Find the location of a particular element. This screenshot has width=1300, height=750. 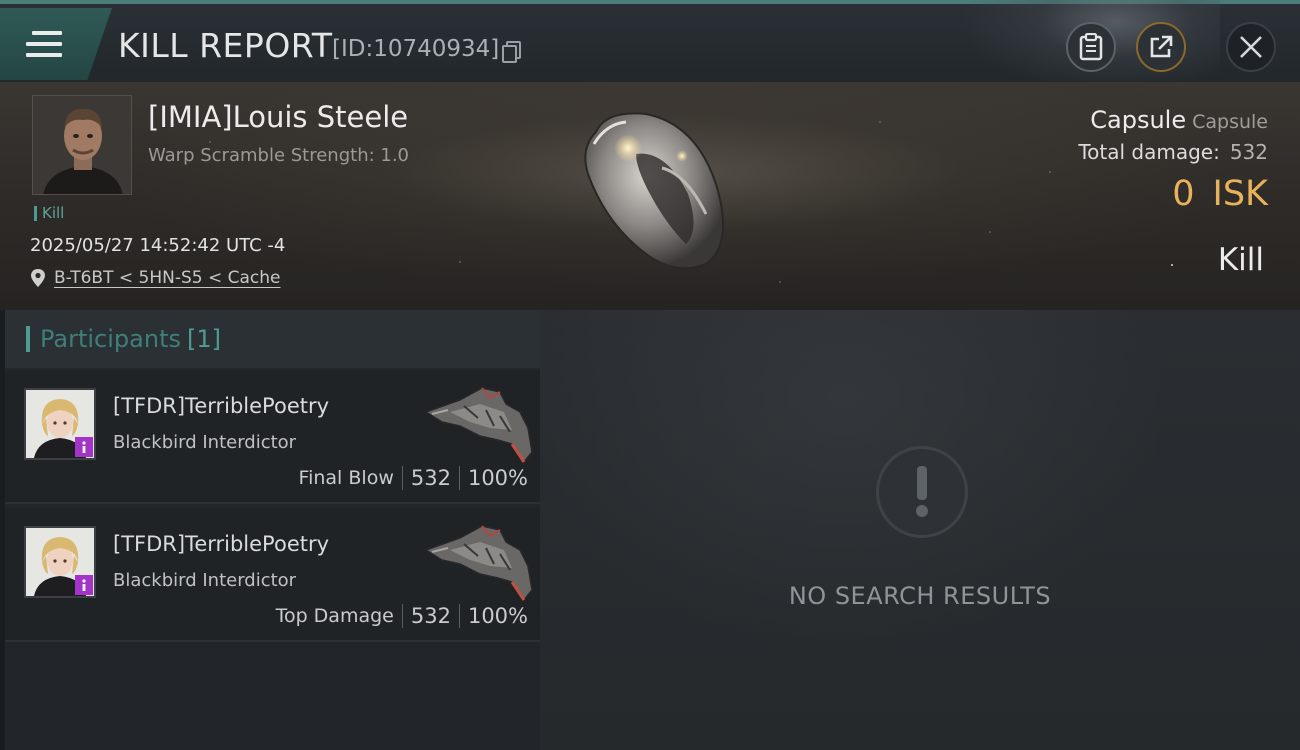

menu-button is located at coordinates (56, 44).